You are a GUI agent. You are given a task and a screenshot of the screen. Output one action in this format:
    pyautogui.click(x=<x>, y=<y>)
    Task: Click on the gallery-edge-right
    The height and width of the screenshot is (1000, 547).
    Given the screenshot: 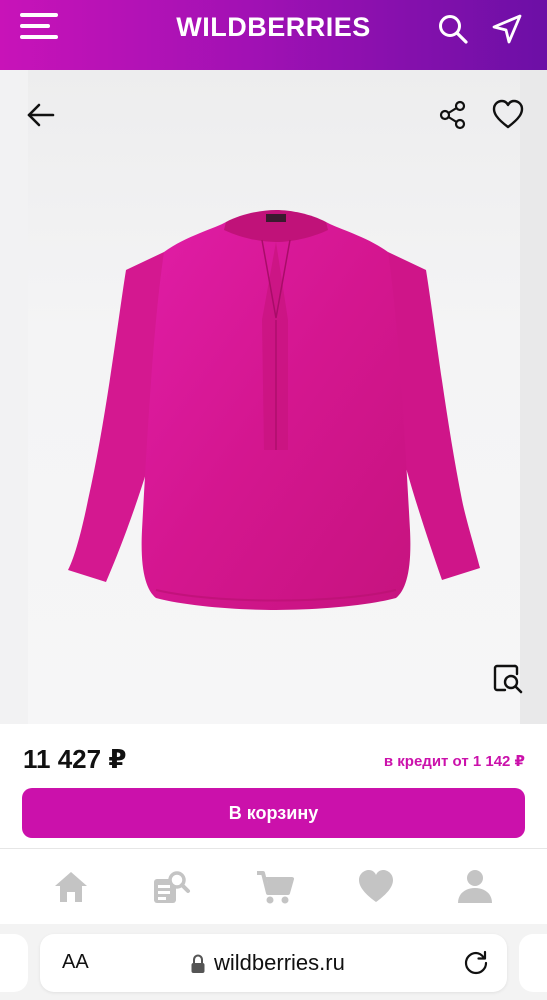 What is the action you would take?
    pyautogui.click(x=533, y=397)
    